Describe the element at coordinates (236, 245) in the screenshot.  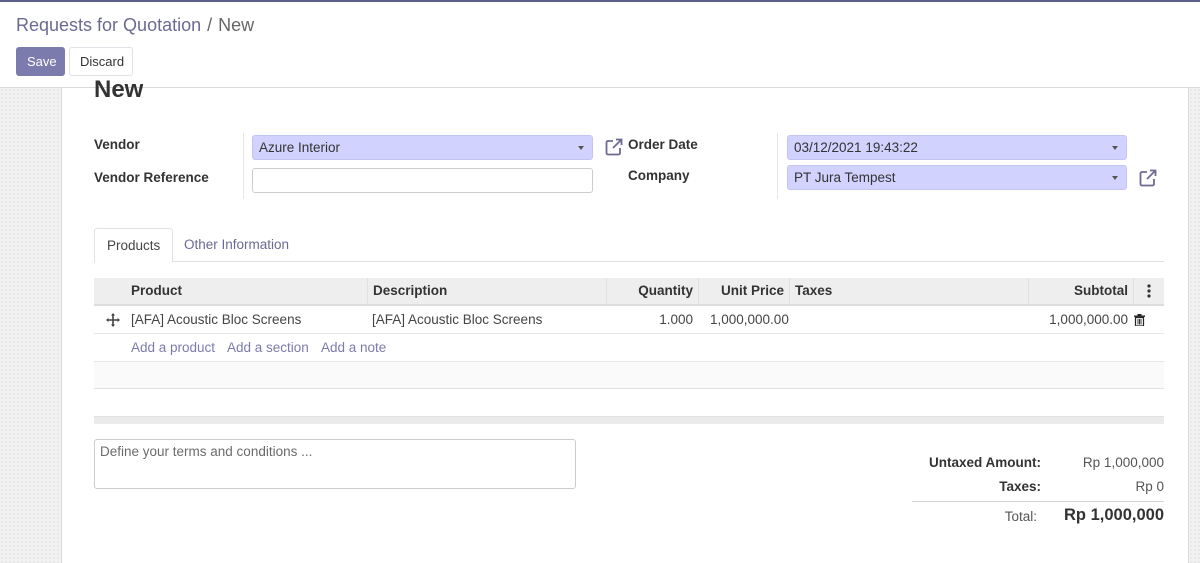
I see `tab-other-information: Other Information` at that location.